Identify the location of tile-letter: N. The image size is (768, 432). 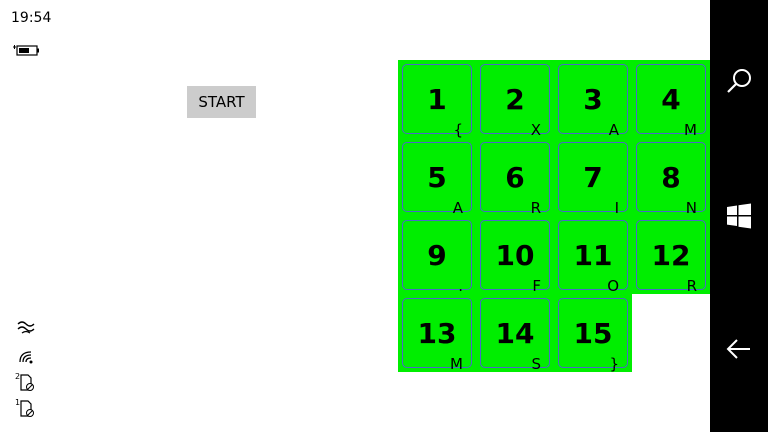
(691, 208).